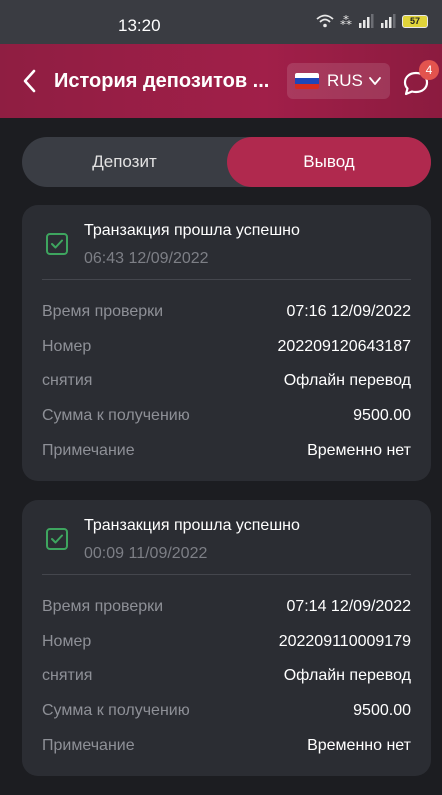 This screenshot has height=795, width=442. I want to click on notification-badge: 4, so click(429, 70).